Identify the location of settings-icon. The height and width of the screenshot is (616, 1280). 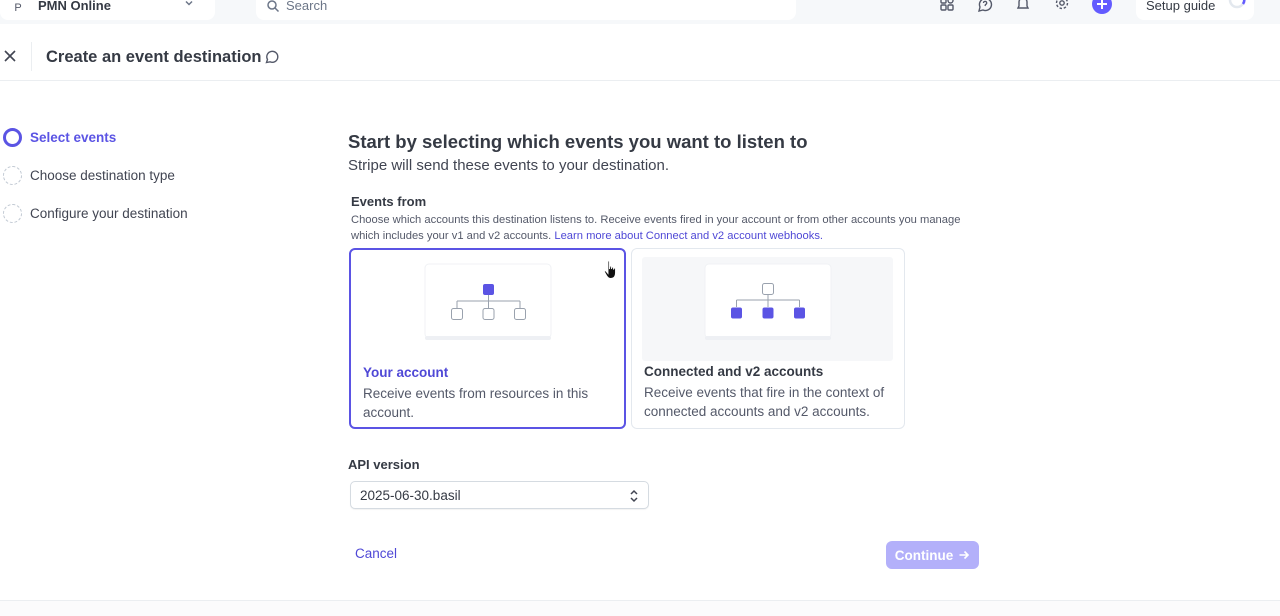
(1062, 7).